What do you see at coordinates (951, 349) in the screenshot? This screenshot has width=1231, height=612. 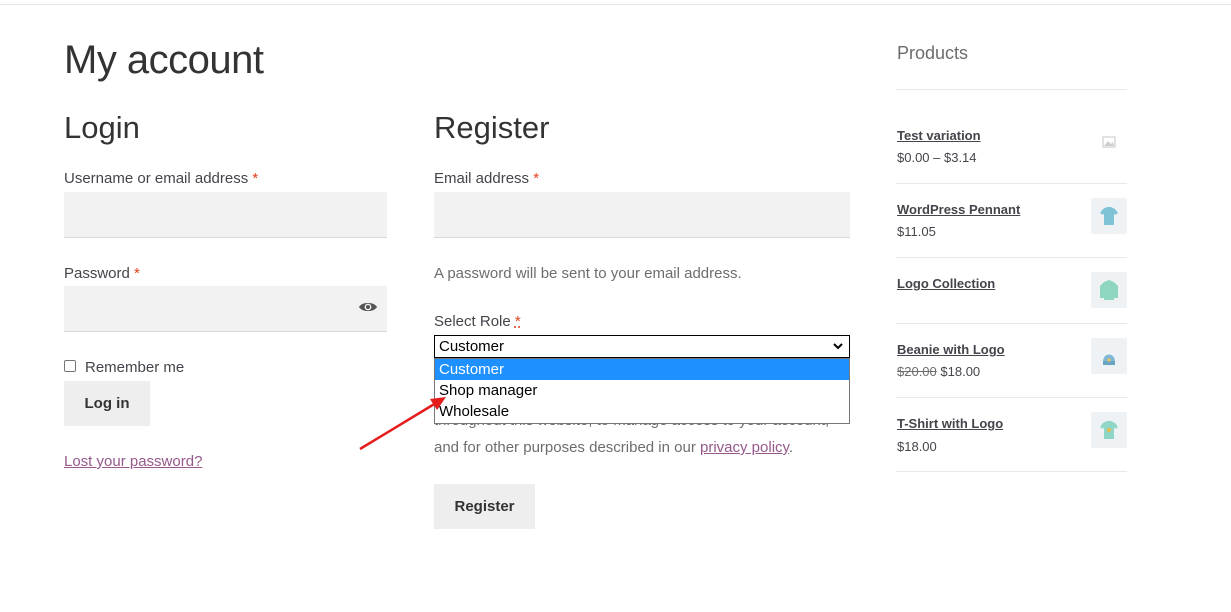 I see `product-link-beanie-with-logo: Beanie with Logo` at bounding box center [951, 349].